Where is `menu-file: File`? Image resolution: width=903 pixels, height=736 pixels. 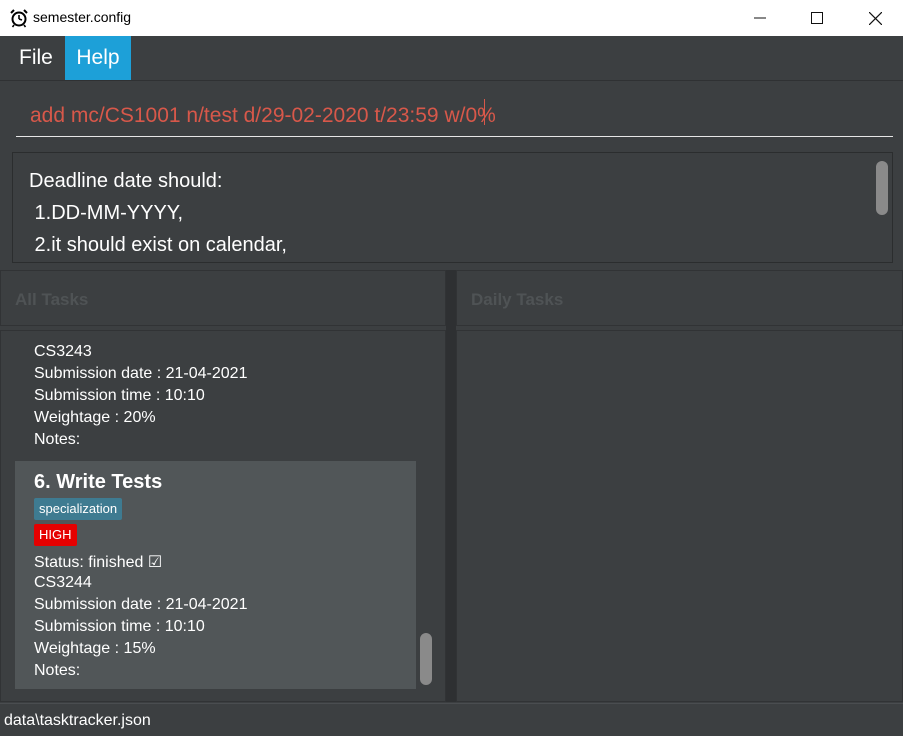
menu-file: File is located at coordinates (36, 58).